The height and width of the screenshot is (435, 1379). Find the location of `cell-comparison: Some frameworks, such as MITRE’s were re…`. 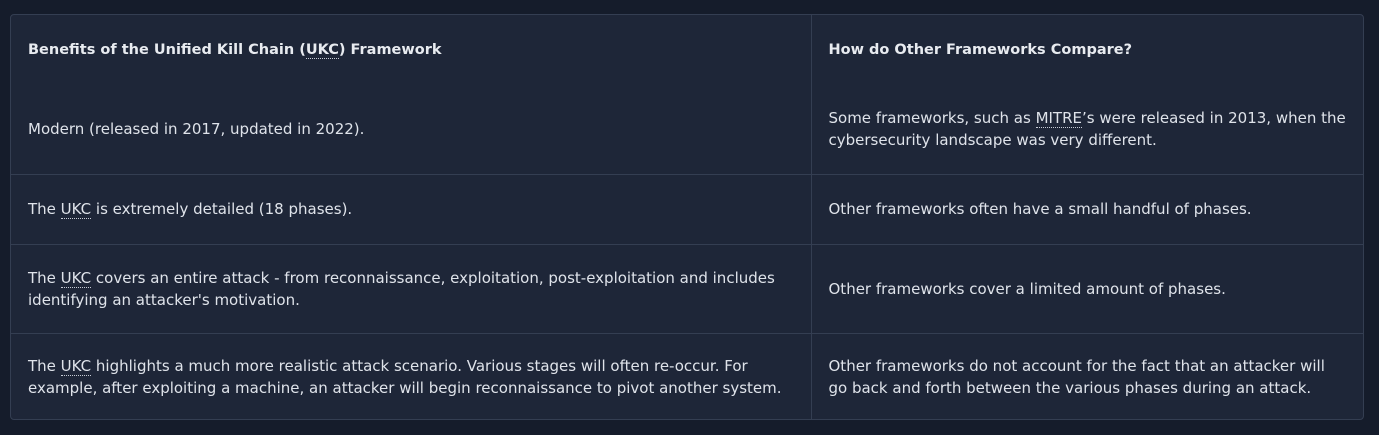

cell-comparison: Some frameworks, such as MITRE’s were re… is located at coordinates (1087, 129).